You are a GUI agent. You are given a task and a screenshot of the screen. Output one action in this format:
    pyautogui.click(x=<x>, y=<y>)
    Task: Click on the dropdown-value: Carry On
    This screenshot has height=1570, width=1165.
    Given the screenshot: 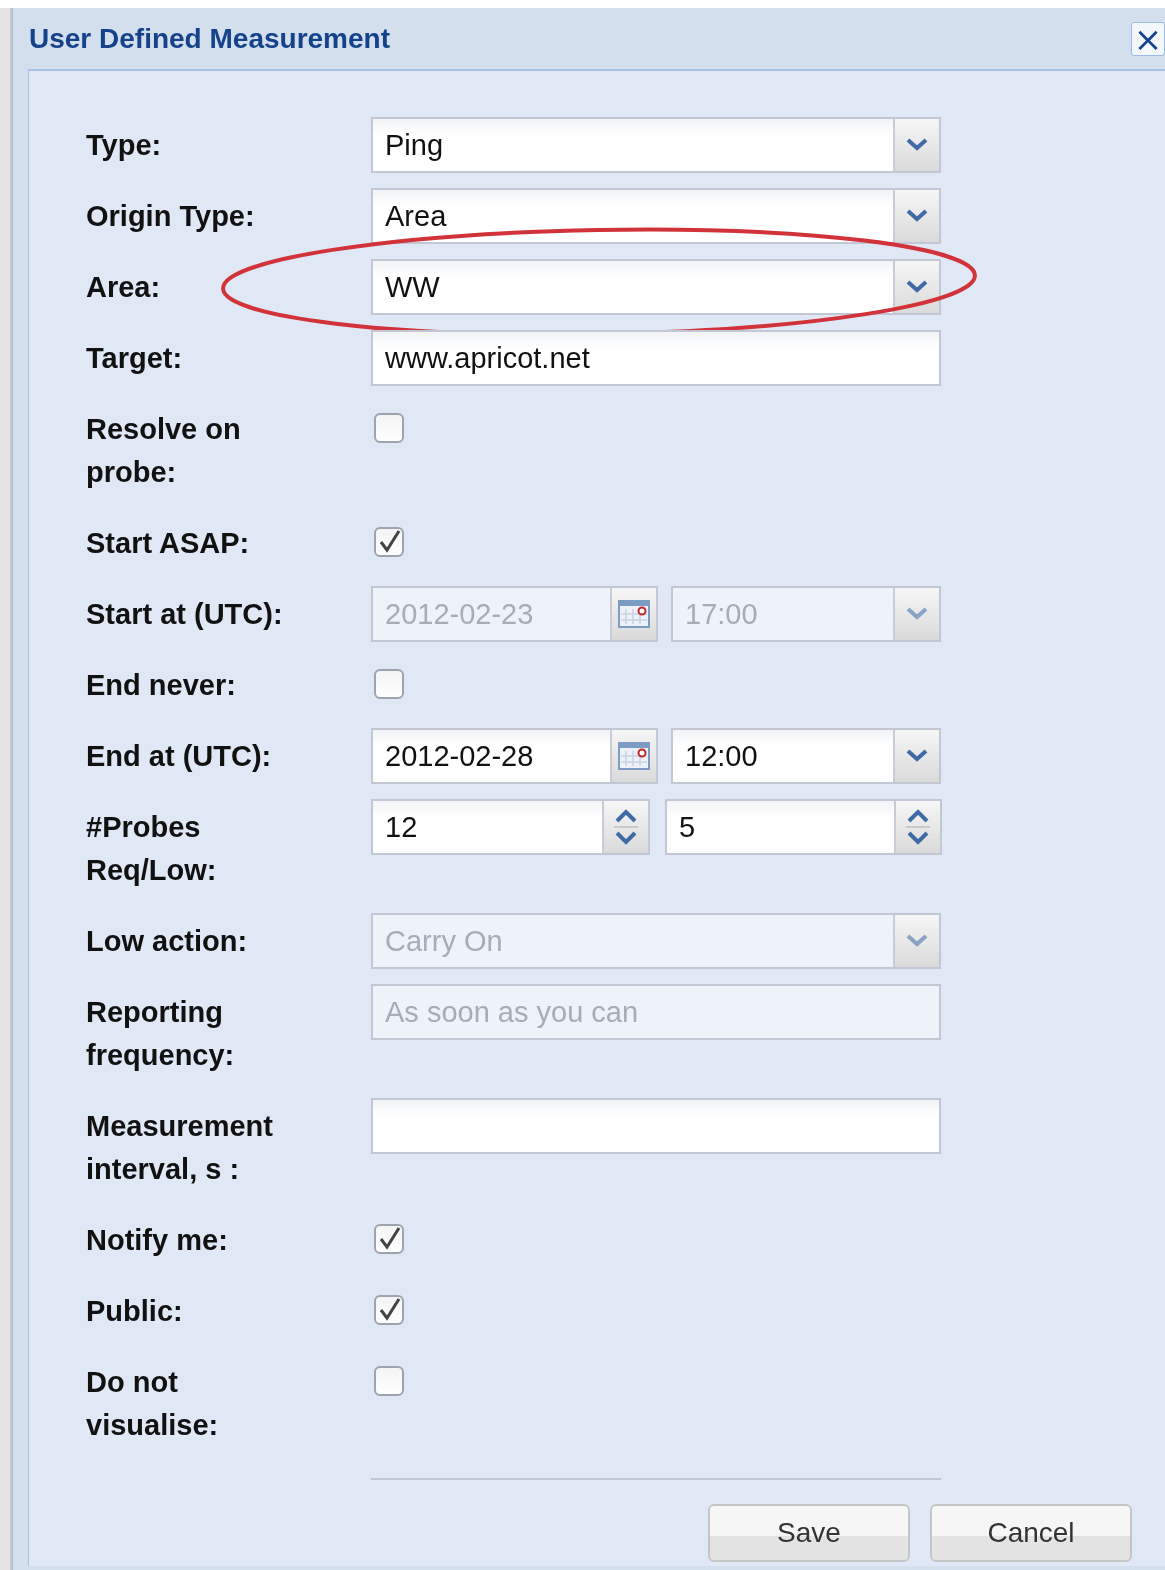 What is the action you would take?
    pyautogui.click(x=443, y=941)
    